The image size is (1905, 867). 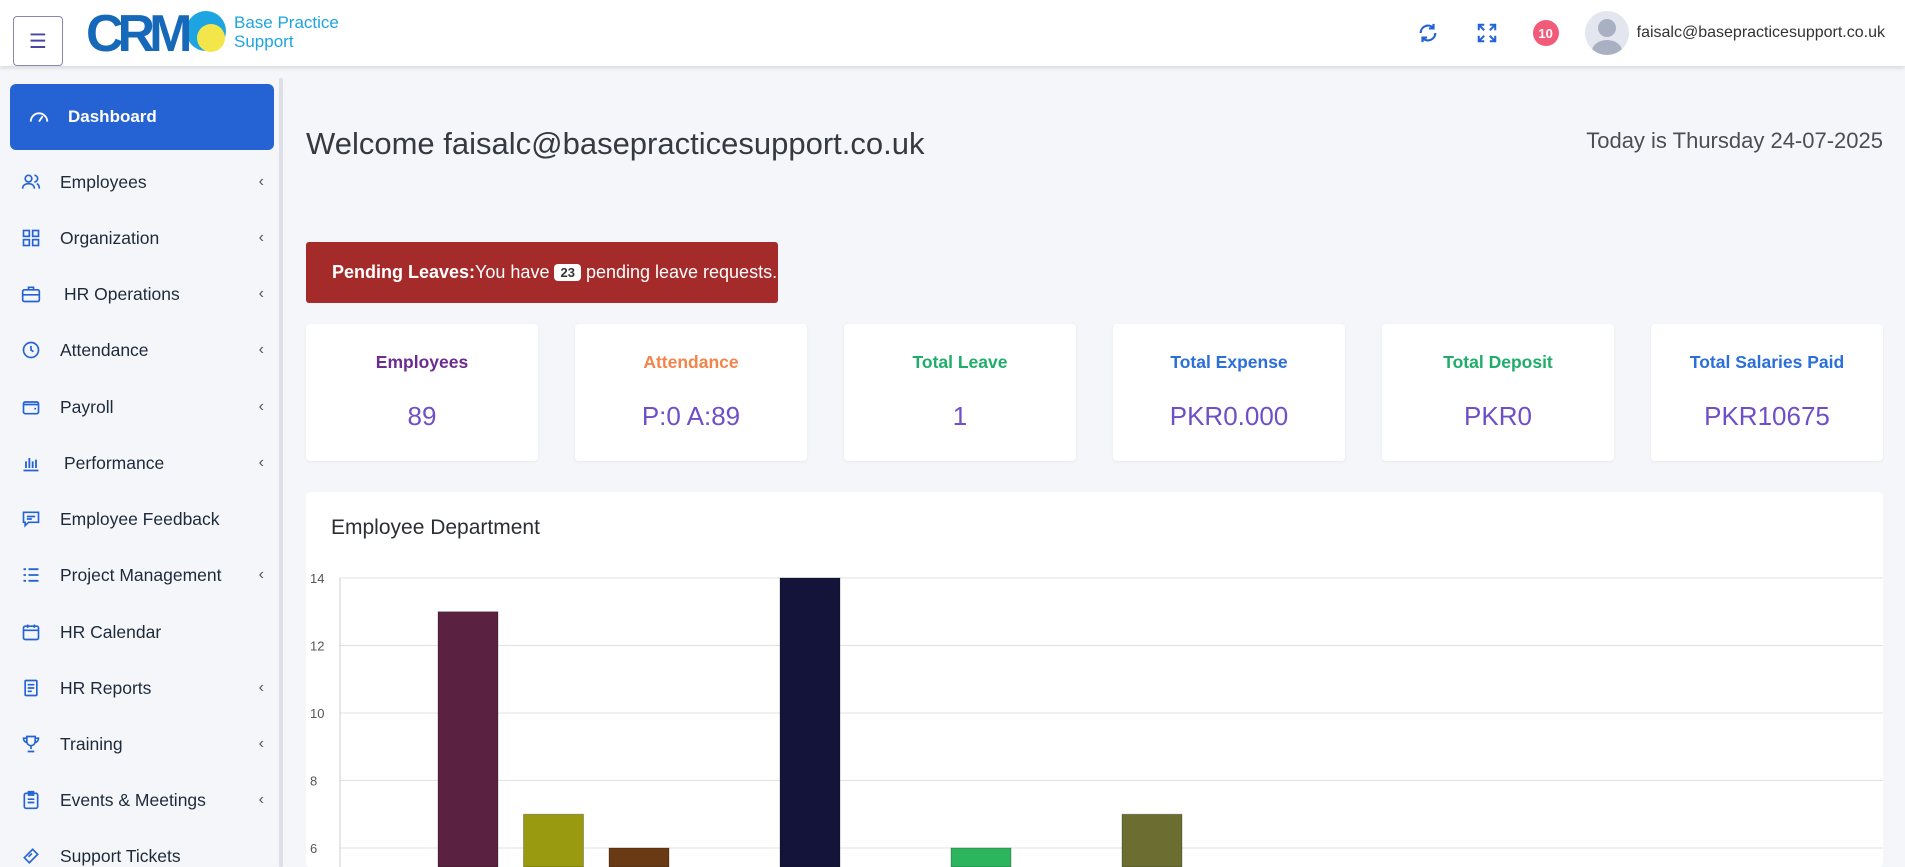 I want to click on sidebar-item-payroll: Payroll ‹, so click(x=145, y=407).